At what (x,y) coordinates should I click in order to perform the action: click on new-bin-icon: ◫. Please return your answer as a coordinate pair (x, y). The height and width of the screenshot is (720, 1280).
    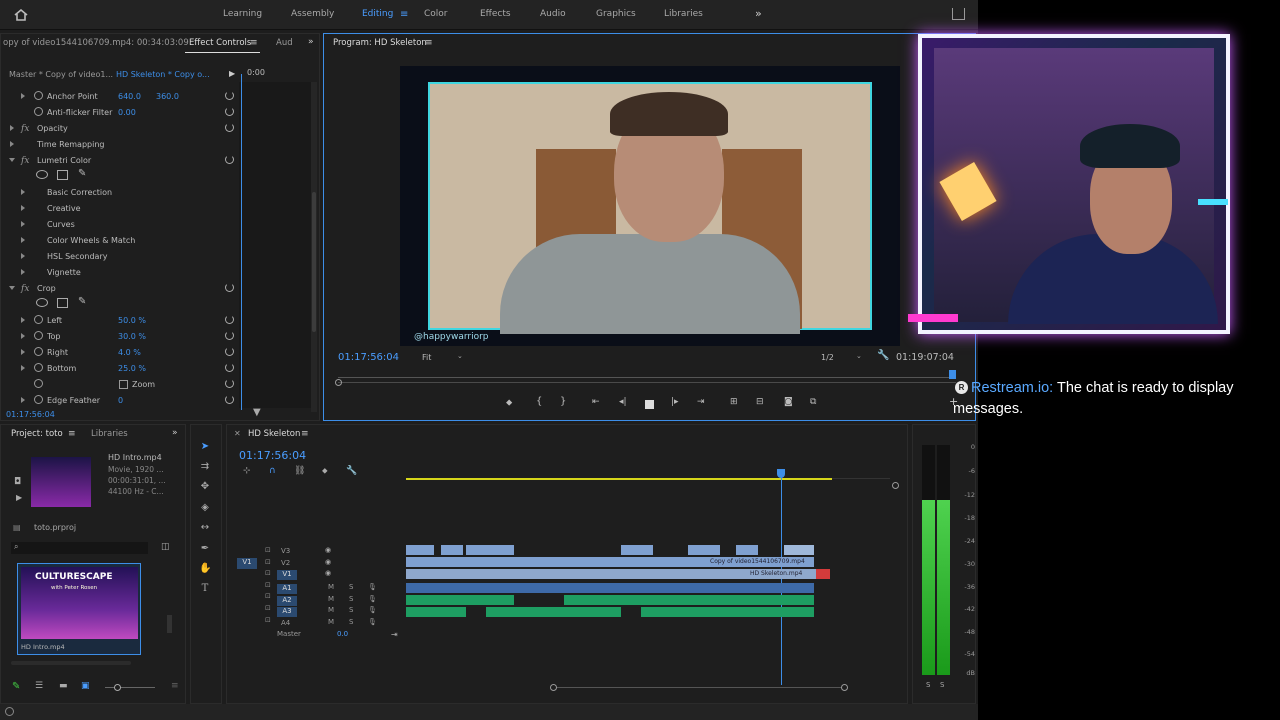
    Looking at the image, I should click on (165, 547).